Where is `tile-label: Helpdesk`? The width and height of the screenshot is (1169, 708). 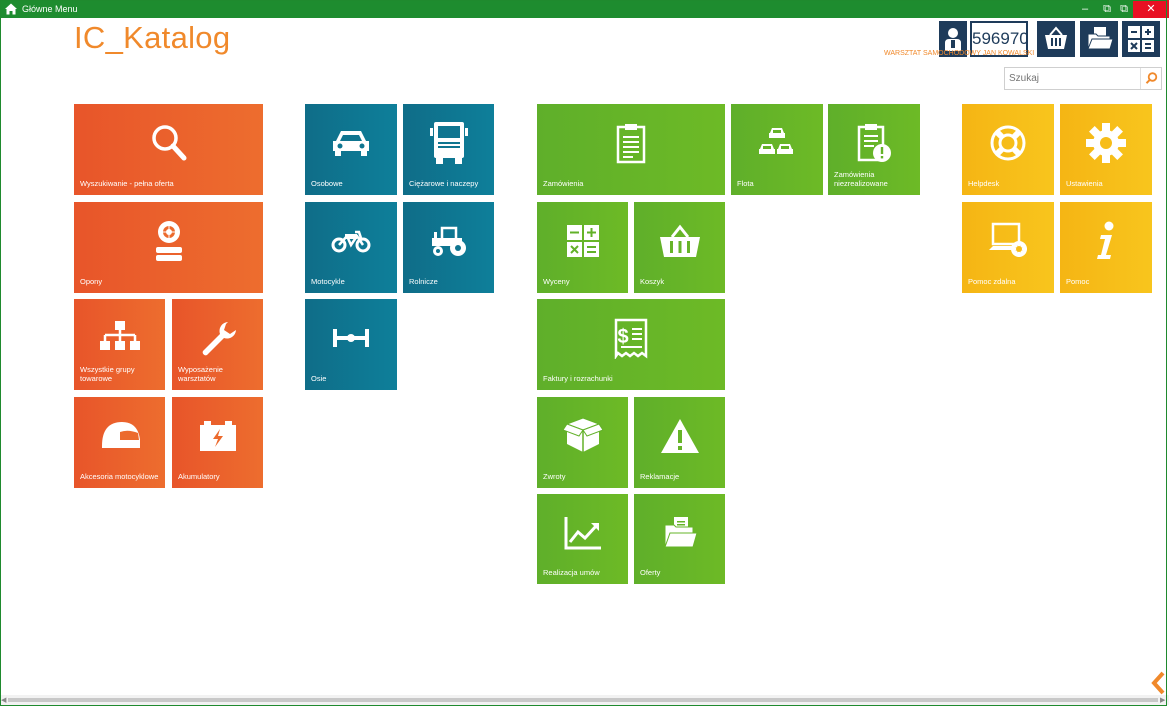 tile-label: Helpdesk is located at coordinates (984, 183).